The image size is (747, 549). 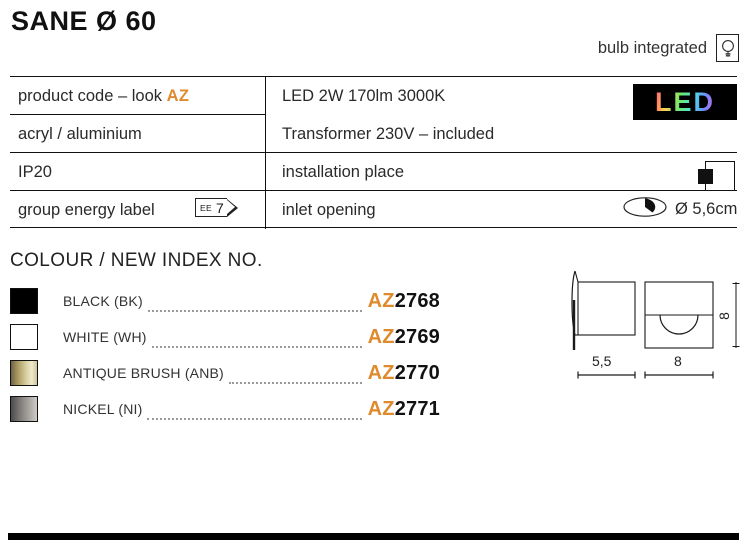 I want to click on colour-code-white: AZ2769, so click(x=404, y=337).